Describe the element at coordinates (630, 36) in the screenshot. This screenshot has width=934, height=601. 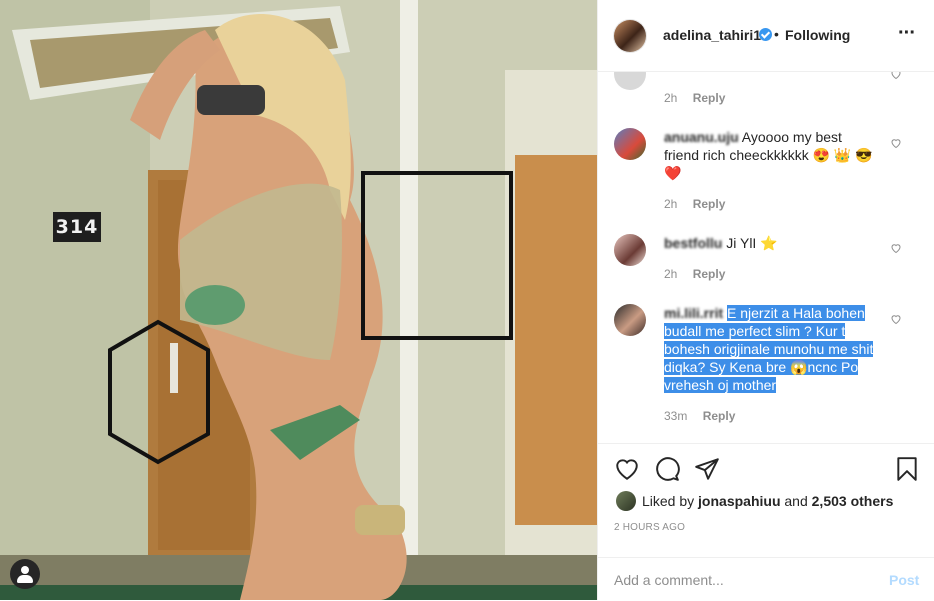
I see `author-avatar` at that location.